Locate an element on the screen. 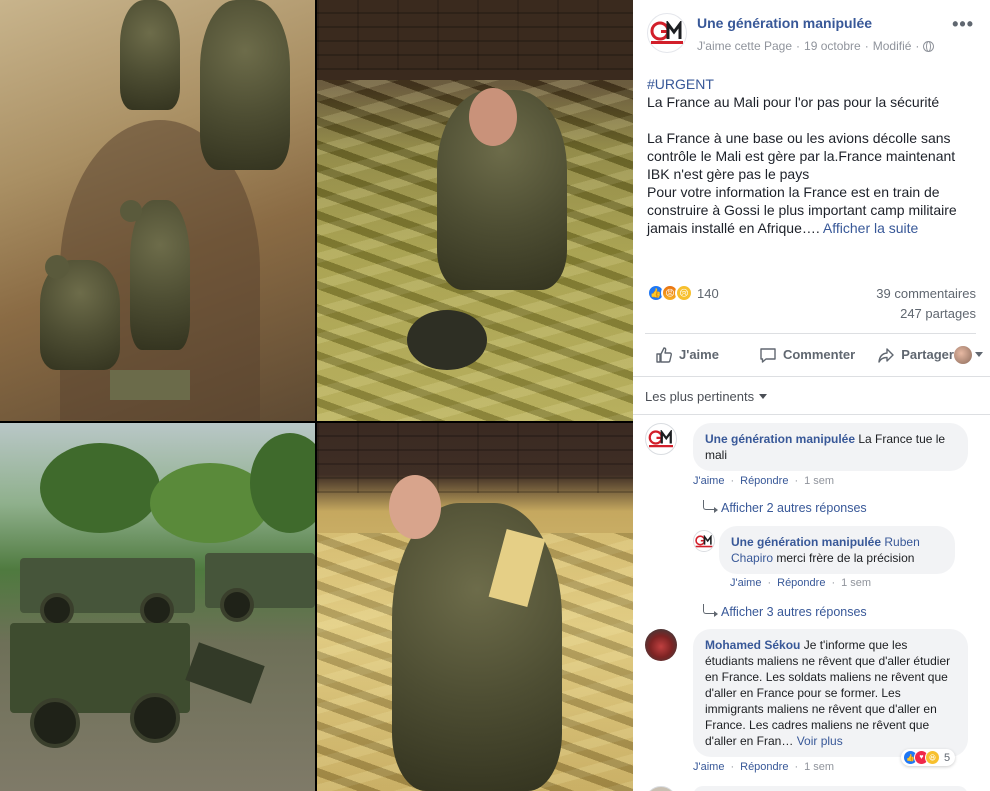  comment-button-label: Commenter is located at coordinates (819, 354).